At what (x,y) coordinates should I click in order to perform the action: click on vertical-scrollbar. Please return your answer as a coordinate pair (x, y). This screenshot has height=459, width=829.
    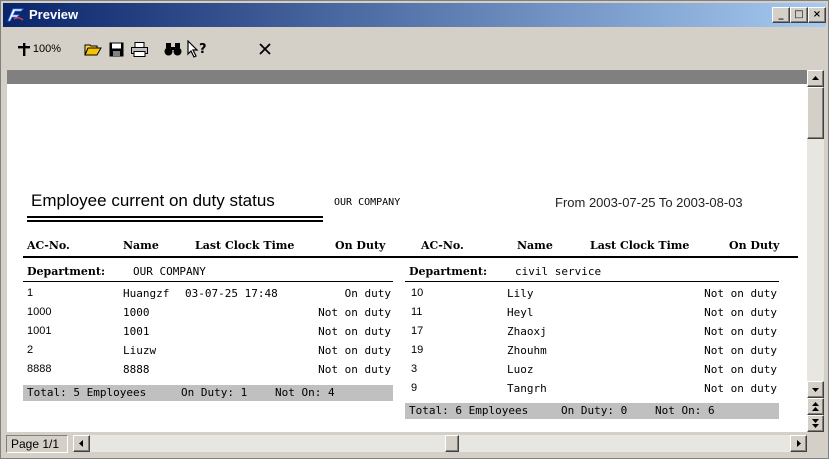
    Looking at the image, I should click on (815, 251).